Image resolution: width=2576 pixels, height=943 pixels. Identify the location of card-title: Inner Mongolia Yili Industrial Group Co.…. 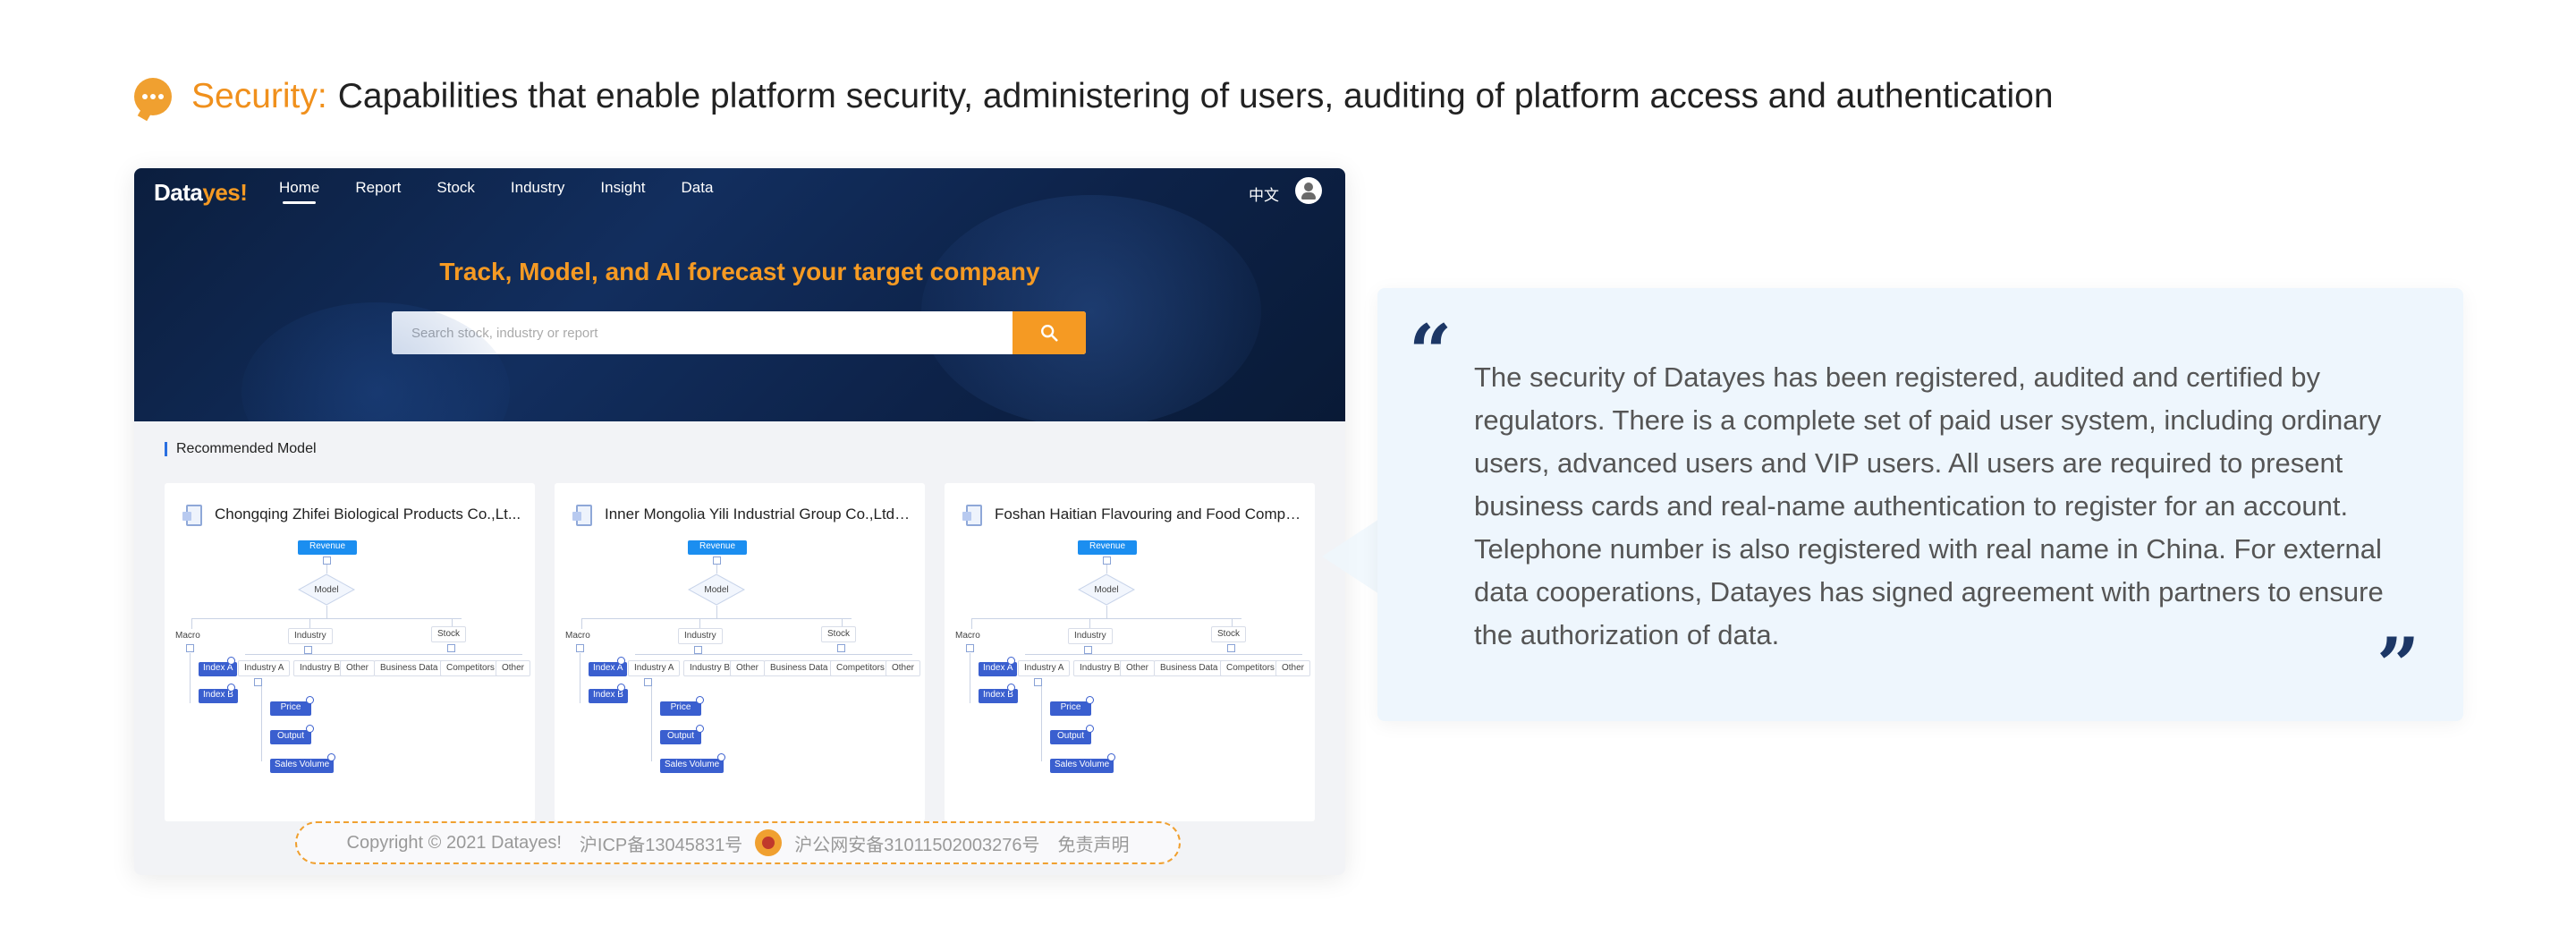
(758, 513).